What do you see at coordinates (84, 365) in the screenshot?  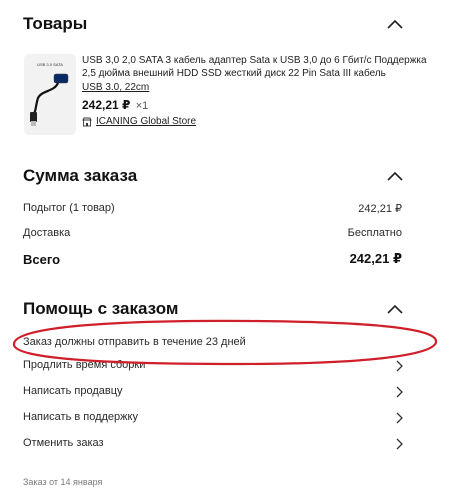 I see `help-item-label: Продлить время сборки` at bounding box center [84, 365].